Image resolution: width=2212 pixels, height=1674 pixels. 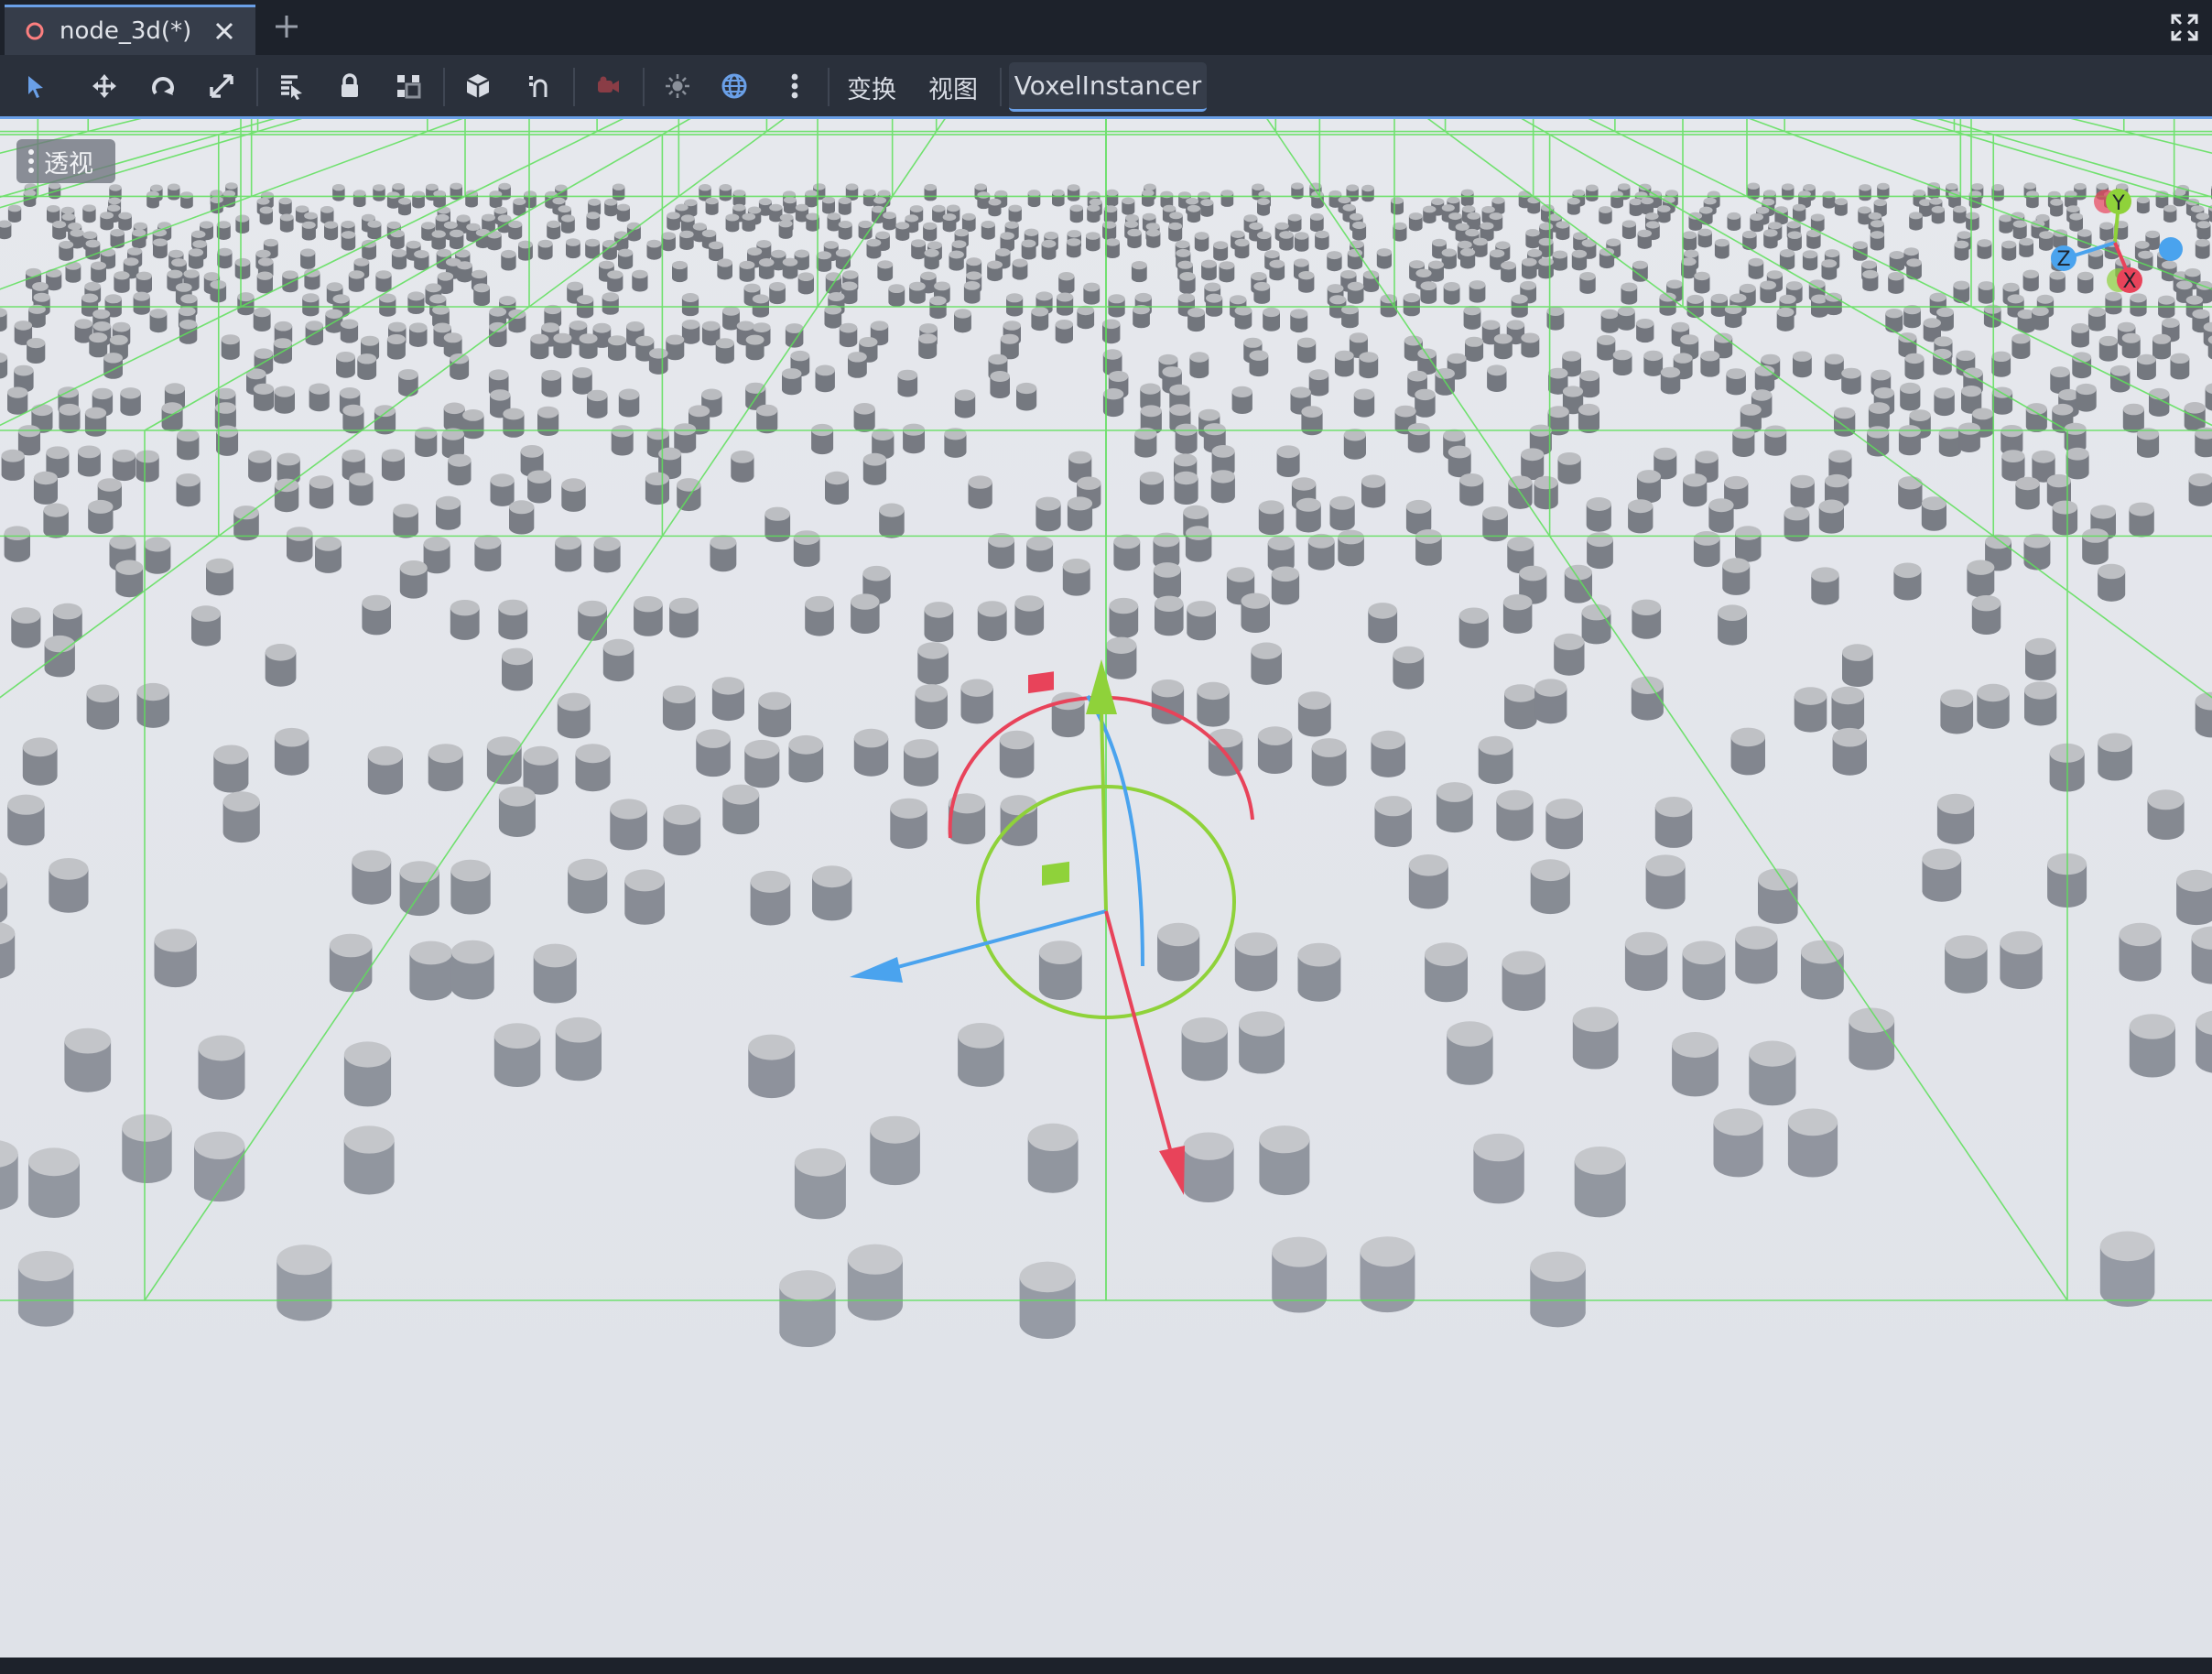 I want to click on plane-handle-xy, so click(x=1041, y=682).